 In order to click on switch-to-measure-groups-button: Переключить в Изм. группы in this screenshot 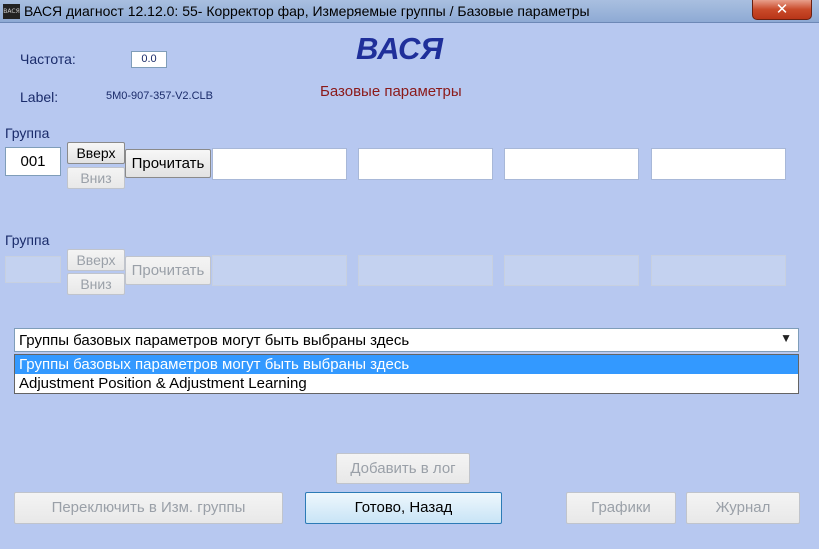, I will do `click(148, 508)`.